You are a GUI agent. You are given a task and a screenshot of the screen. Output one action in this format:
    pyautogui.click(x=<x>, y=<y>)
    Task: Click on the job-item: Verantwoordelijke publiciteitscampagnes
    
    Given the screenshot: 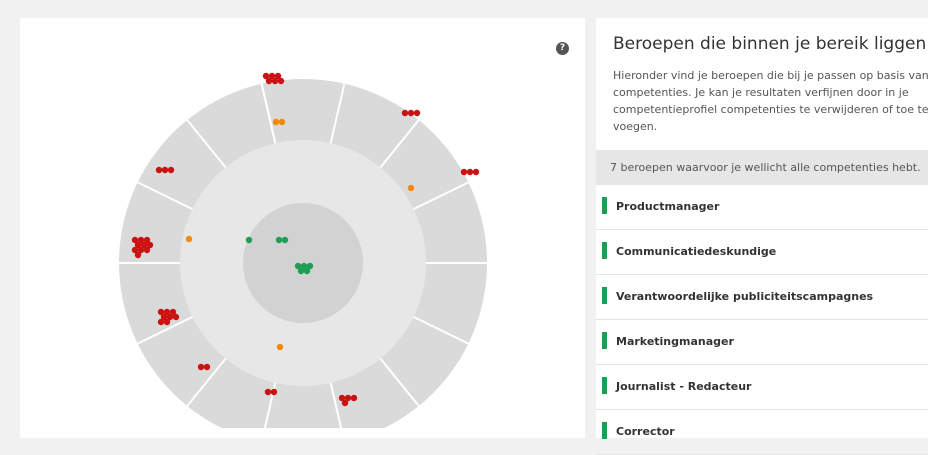 What is the action you would take?
    pyautogui.click(x=762, y=297)
    